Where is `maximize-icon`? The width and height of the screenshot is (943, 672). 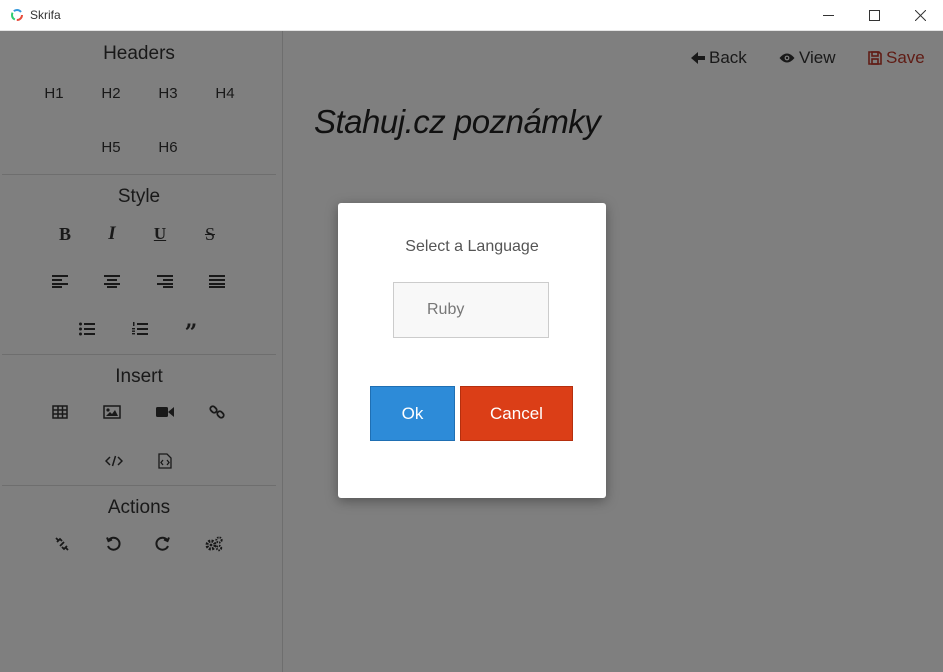 maximize-icon is located at coordinates (874, 15).